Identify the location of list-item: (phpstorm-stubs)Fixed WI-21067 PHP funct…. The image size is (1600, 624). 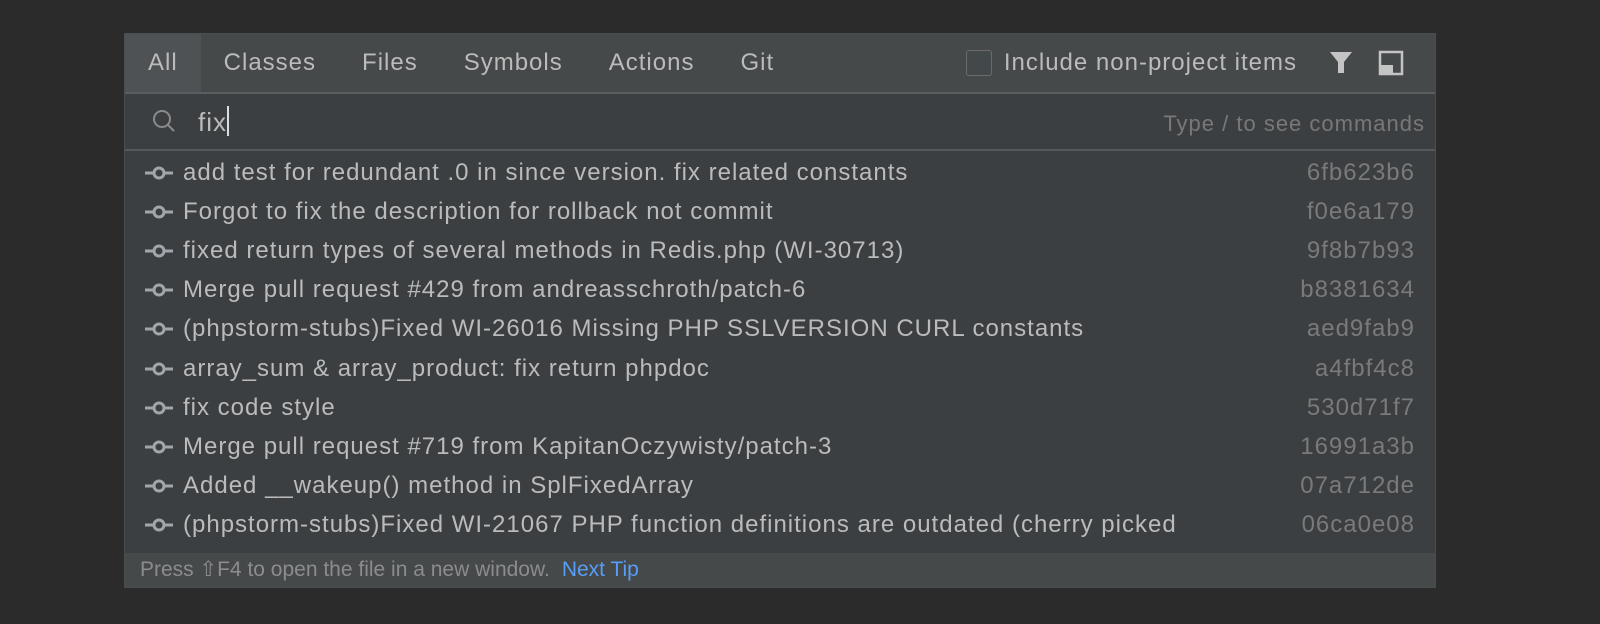
(780, 525).